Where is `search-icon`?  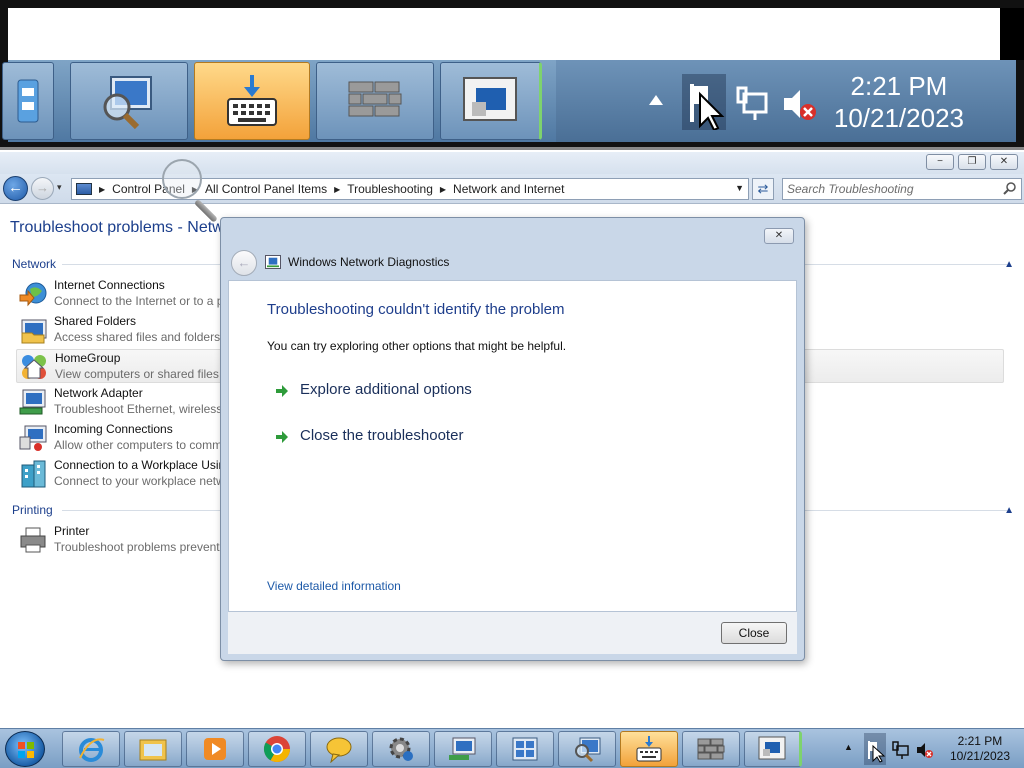 search-icon is located at coordinates (1010, 188).